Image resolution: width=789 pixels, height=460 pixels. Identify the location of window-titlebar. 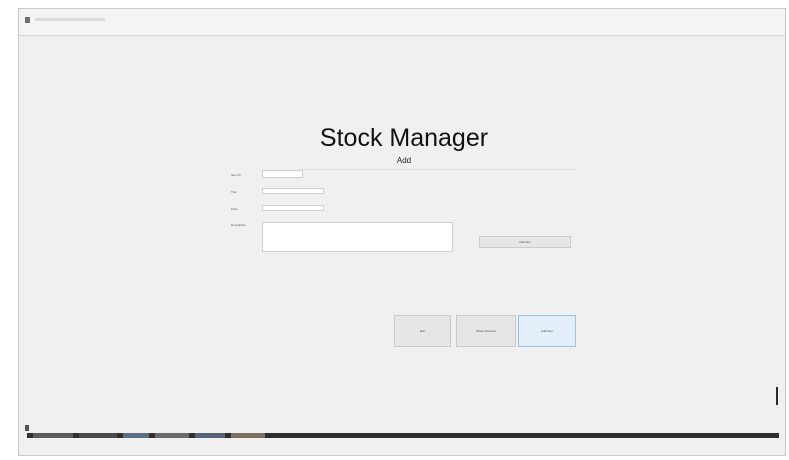
(402, 22).